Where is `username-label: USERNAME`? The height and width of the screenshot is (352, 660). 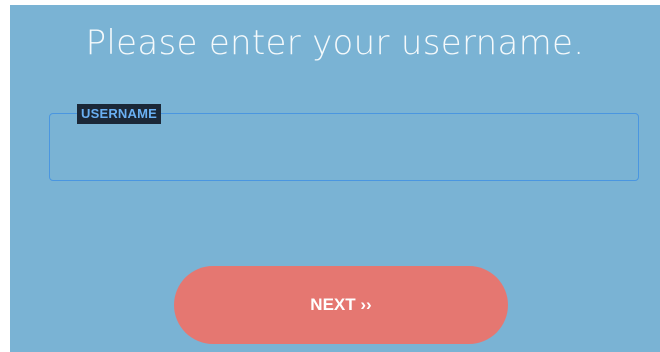
username-label: USERNAME is located at coordinates (119, 114).